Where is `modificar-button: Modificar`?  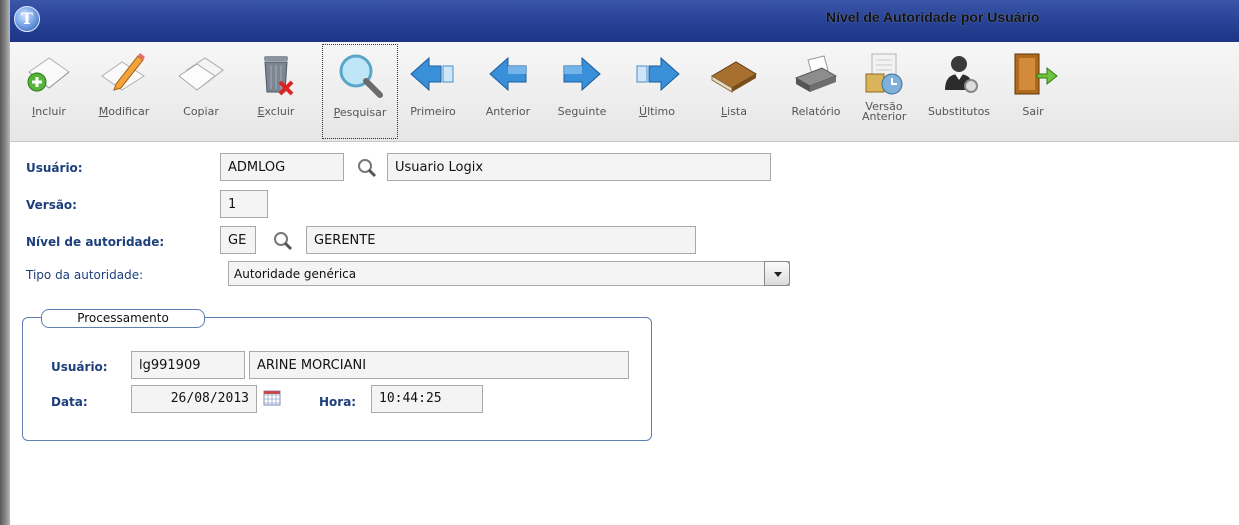
modificar-button: Modificar is located at coordinates (124, 92).